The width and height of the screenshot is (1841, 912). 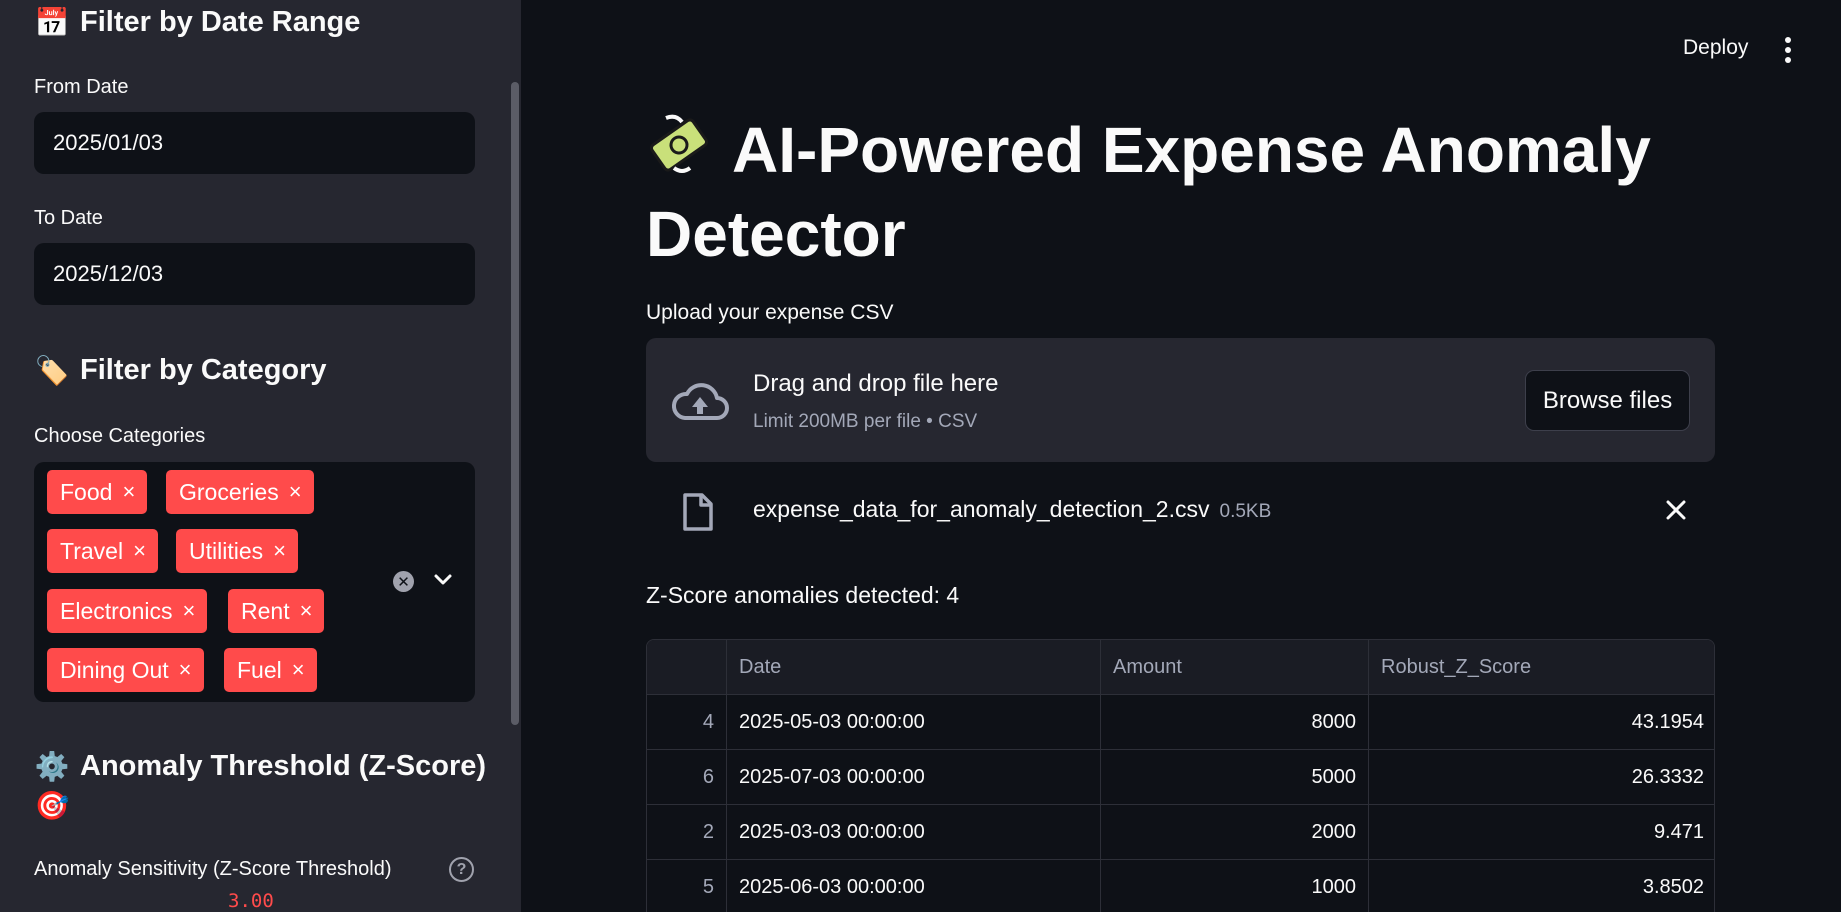 What do you see at coordinates (914, 667) in the screenshot?
I see `table-header-date: Date` at bounding box center [914, 667].